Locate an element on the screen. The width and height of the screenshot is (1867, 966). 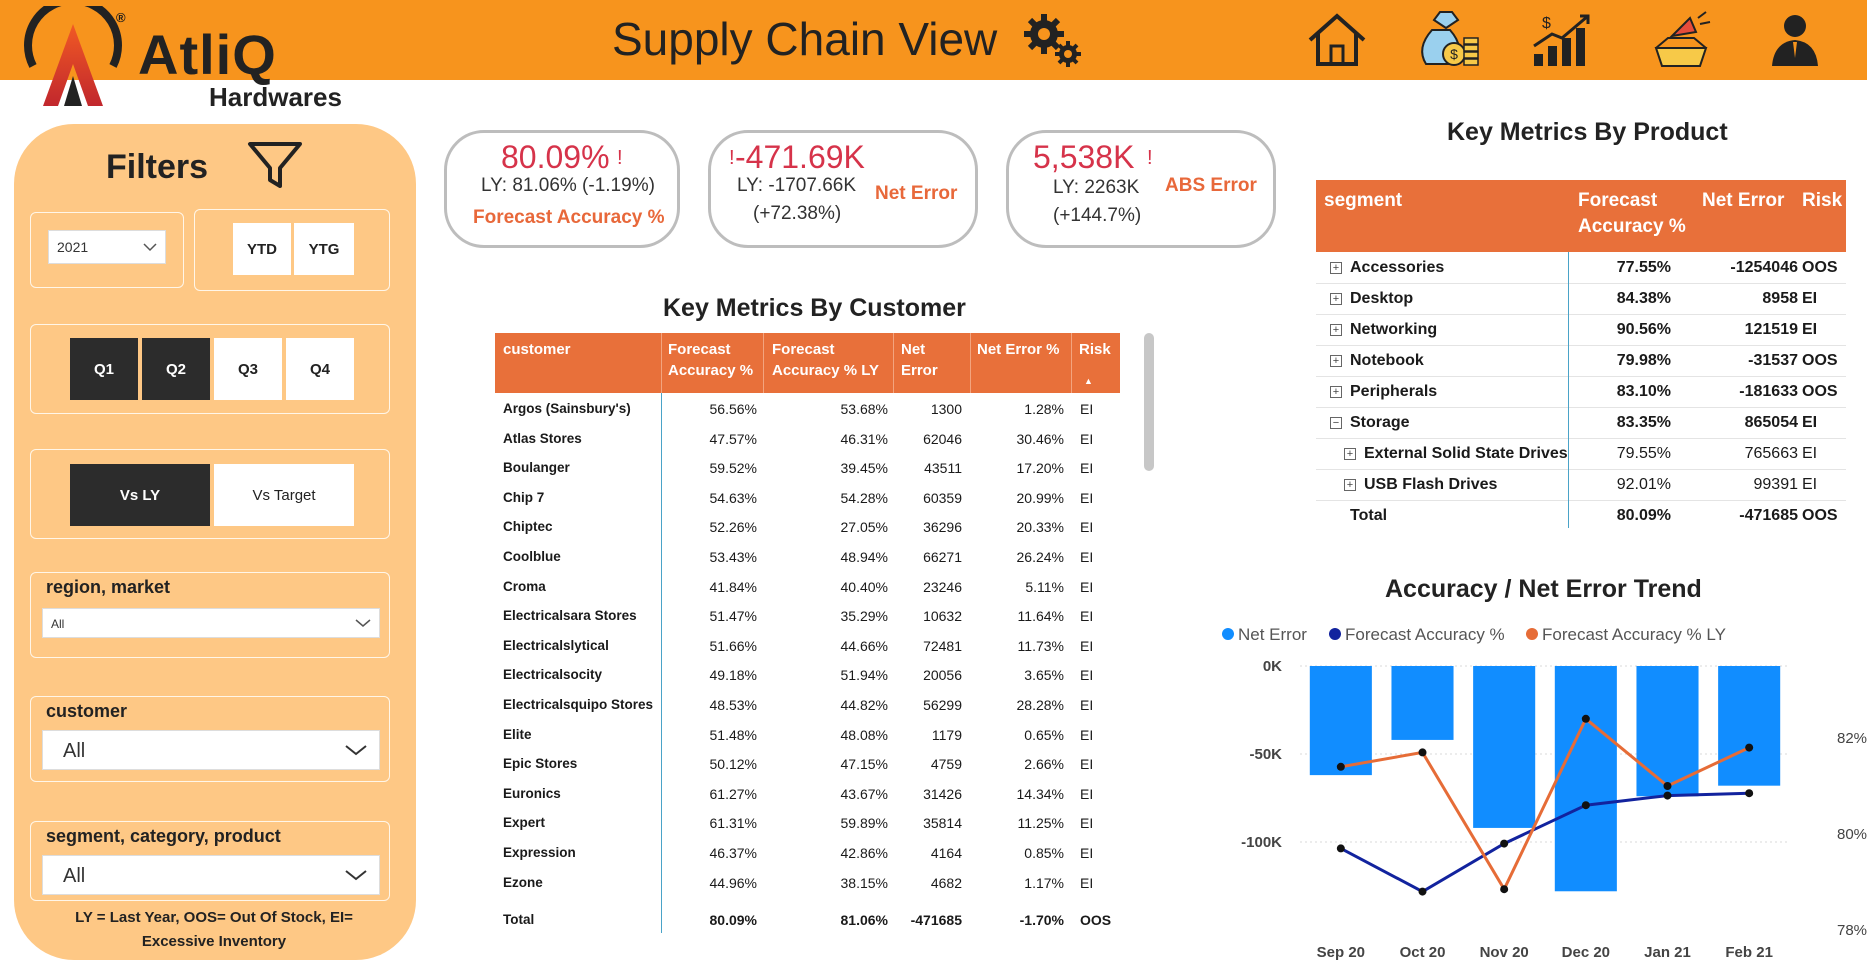
segment-name: Storage is located at coordinates (1380, 422).